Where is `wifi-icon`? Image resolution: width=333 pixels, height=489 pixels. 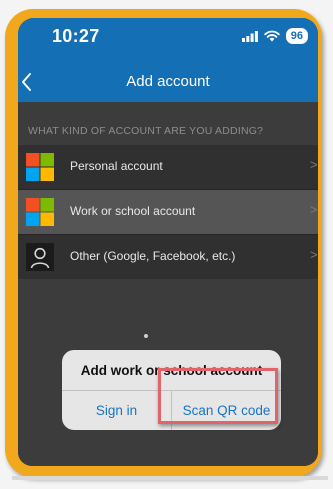 wifi-icon is located at coordinates (272, 36).